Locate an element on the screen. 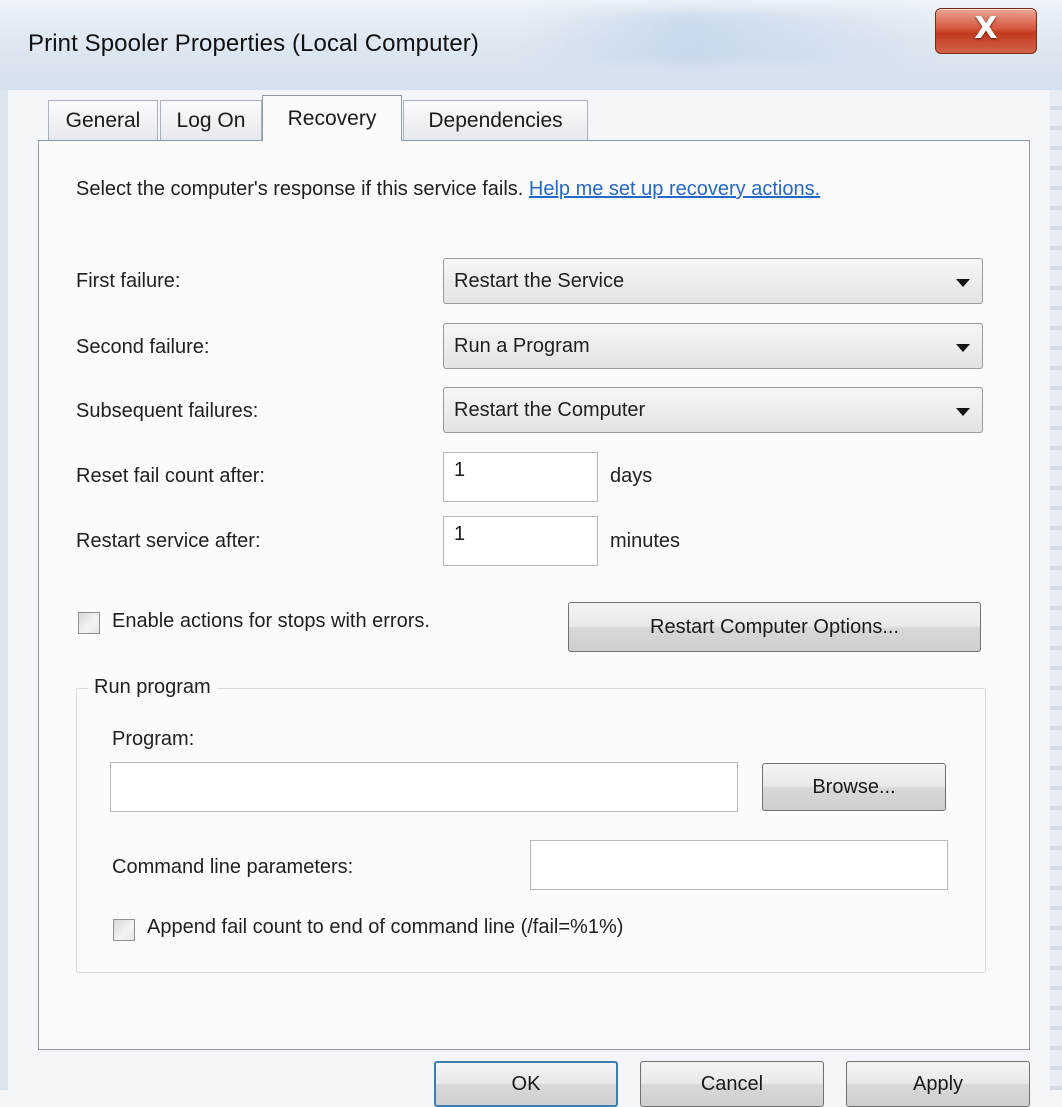 This screenshot has height=1107, width=1062. enable-actions-label: Enable actions for stops with errors. is located at coordinates (271, 621).